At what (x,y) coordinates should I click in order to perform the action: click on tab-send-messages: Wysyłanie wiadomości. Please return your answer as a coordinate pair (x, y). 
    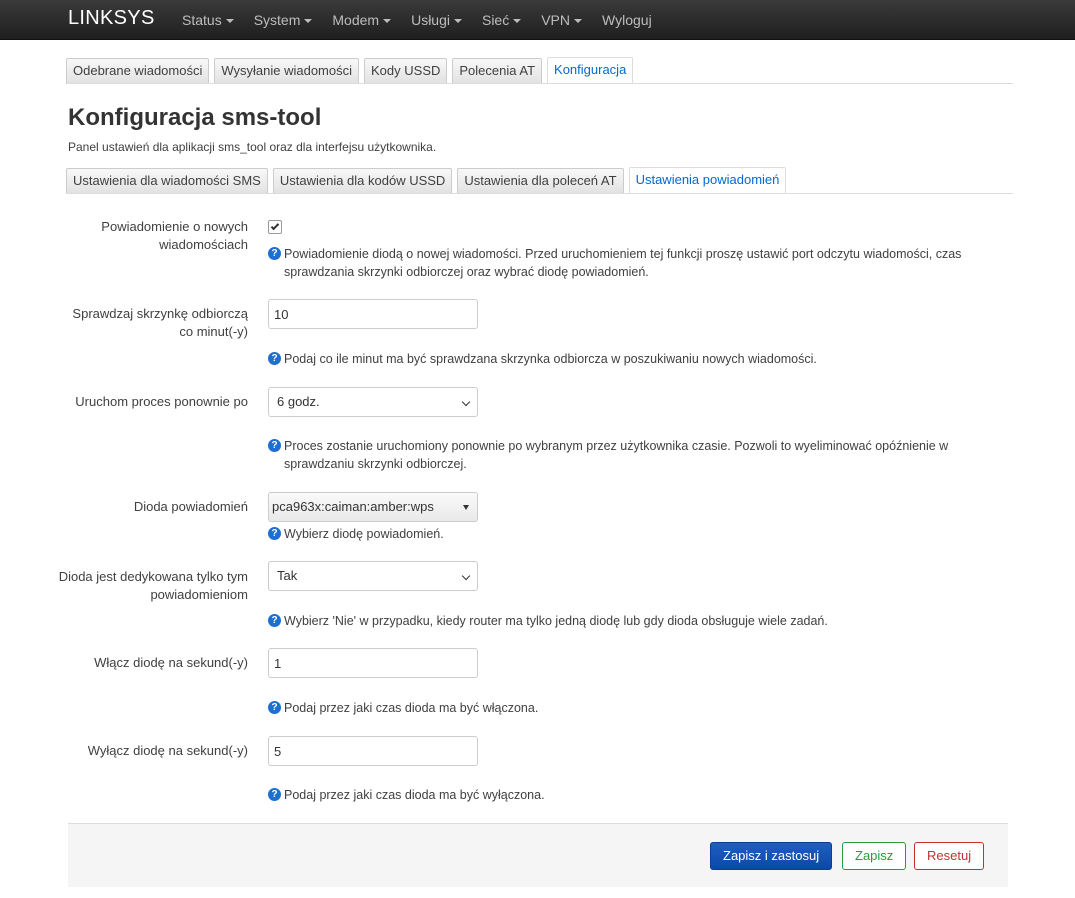
    Looking at the image, I should click on (287, 70).